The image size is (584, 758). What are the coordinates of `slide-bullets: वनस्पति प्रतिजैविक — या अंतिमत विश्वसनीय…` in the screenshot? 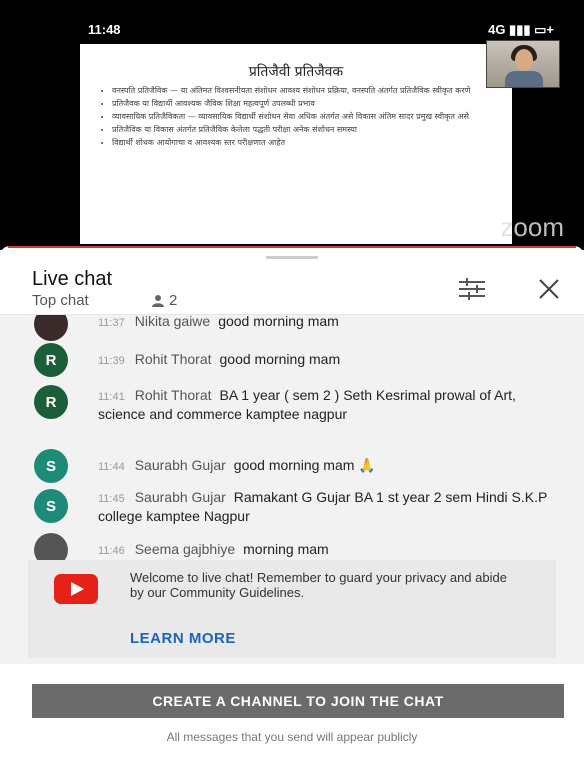 It's located at (303, 118).